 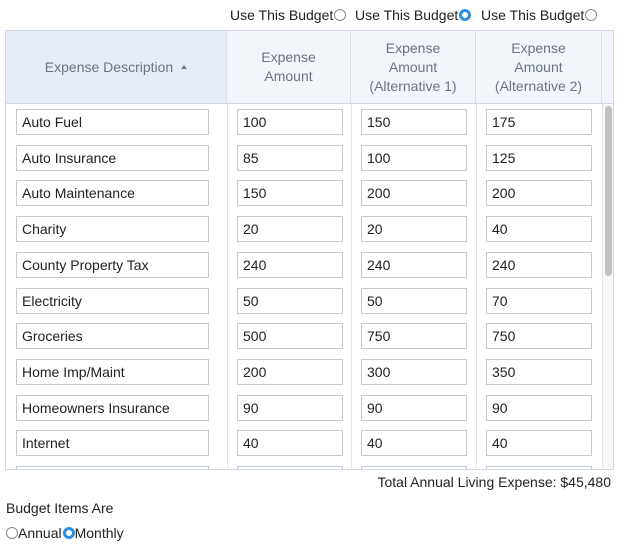 I want to click on table-row: County Property Tax 240 240 240, so click(x=304, y=265).